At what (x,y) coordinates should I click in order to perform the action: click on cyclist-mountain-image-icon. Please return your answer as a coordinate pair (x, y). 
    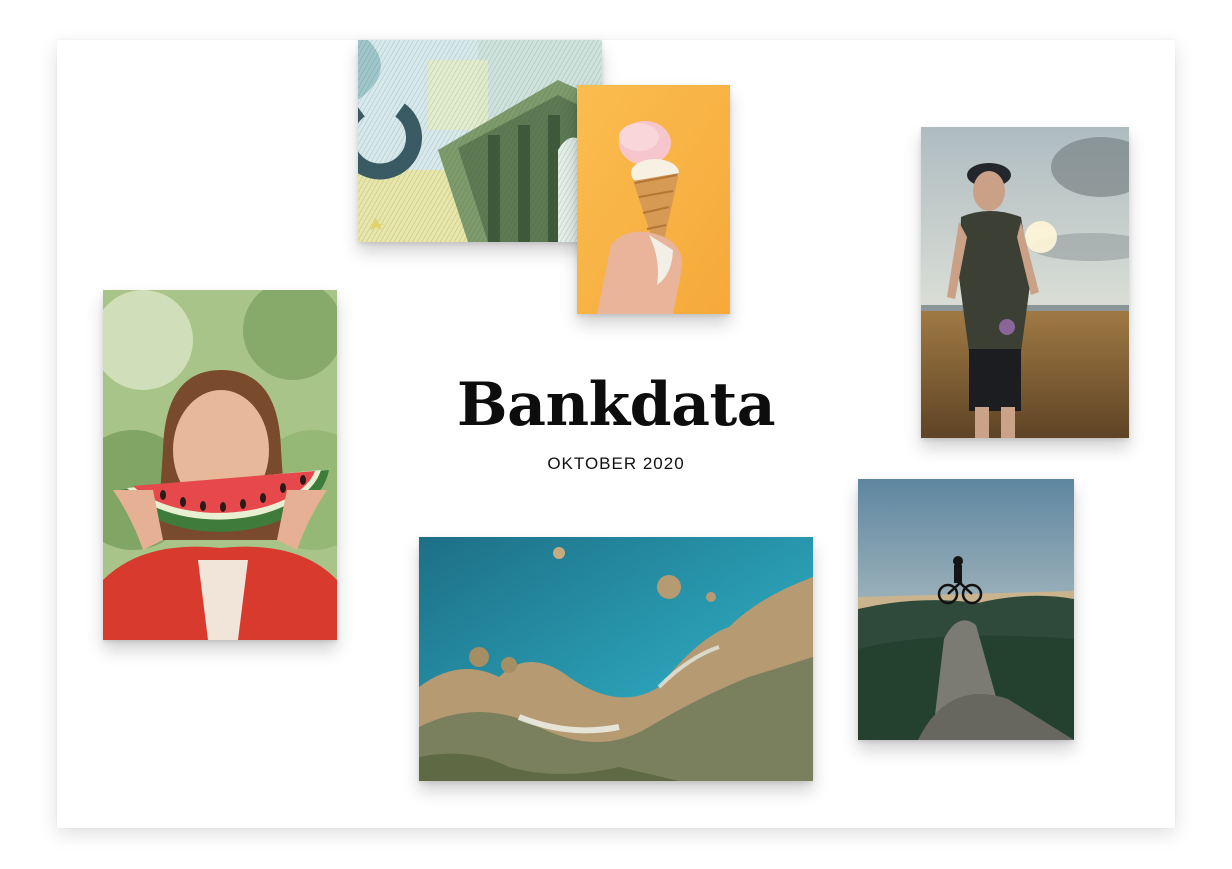
    Looking at the image, I should click on (966, 609).